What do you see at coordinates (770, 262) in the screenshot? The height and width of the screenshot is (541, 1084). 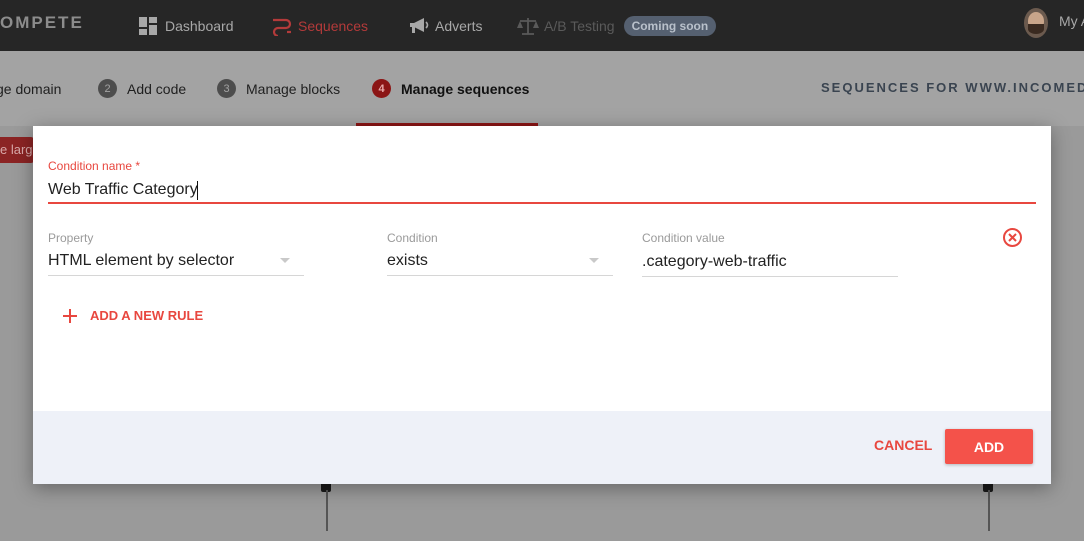 I see `condition-value-input` at bounding box center [770, 262].